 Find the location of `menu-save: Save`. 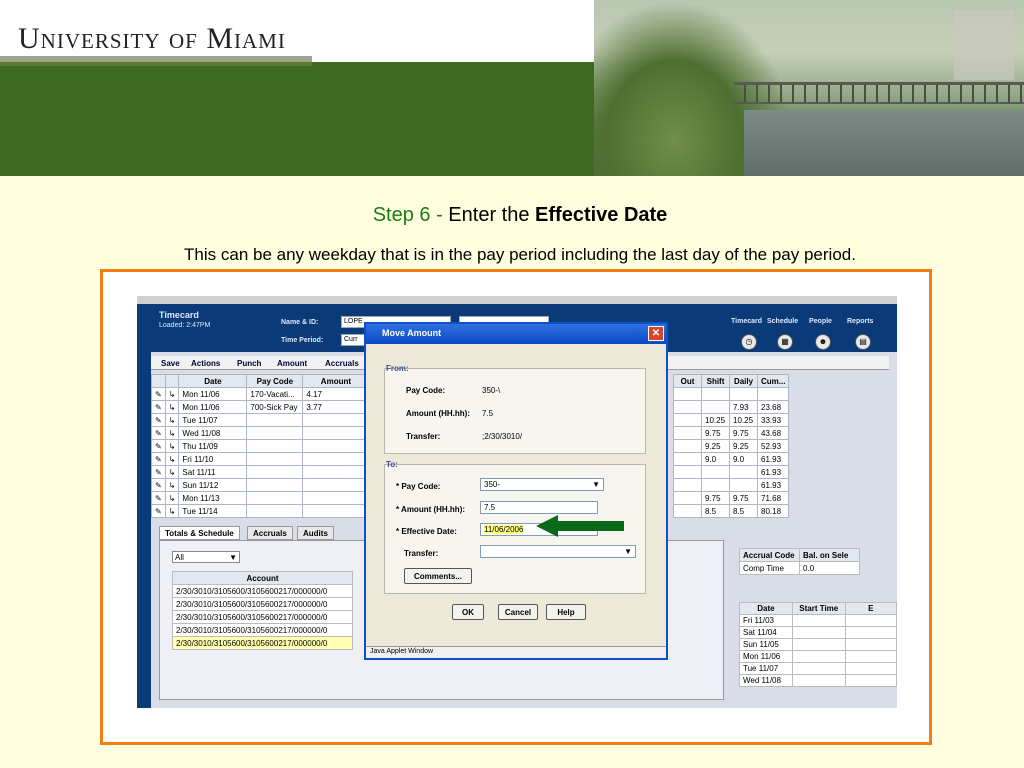

menu-save: Save is located at coordinates (170, 363).